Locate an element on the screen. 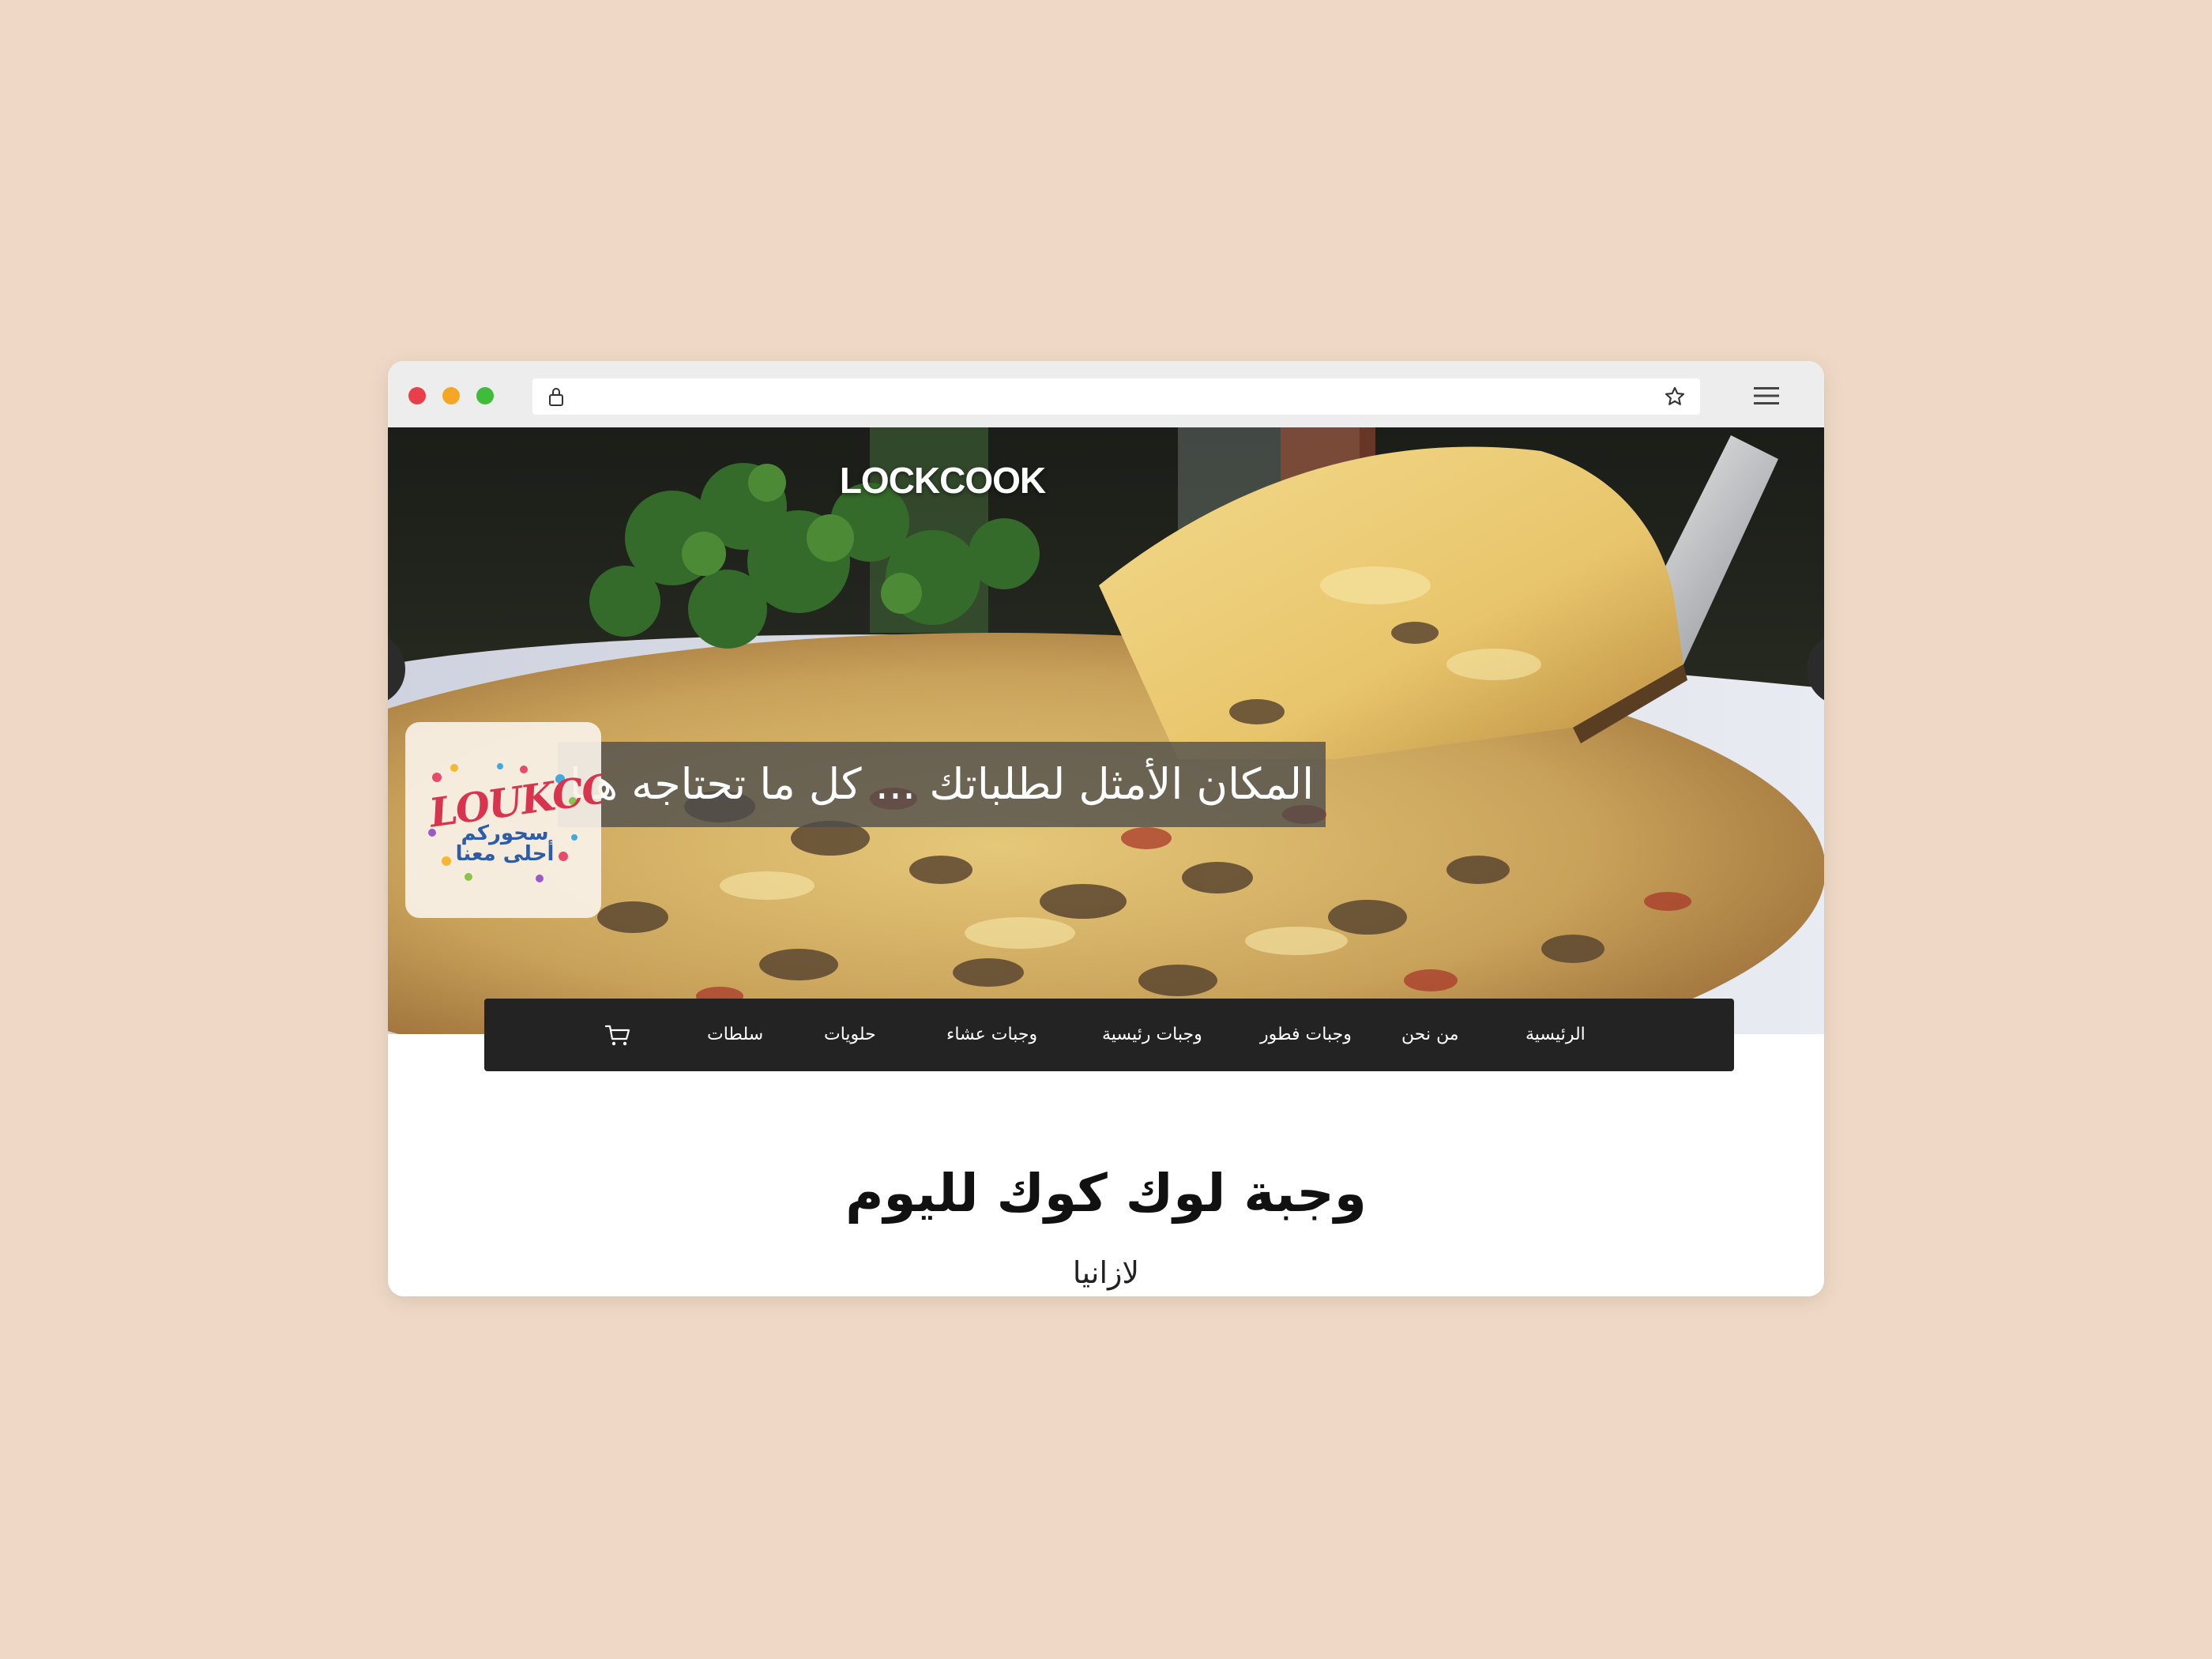 The height and width of the screenshot is (1659, 2212). star-icon is located at coordinates (1675, 397).